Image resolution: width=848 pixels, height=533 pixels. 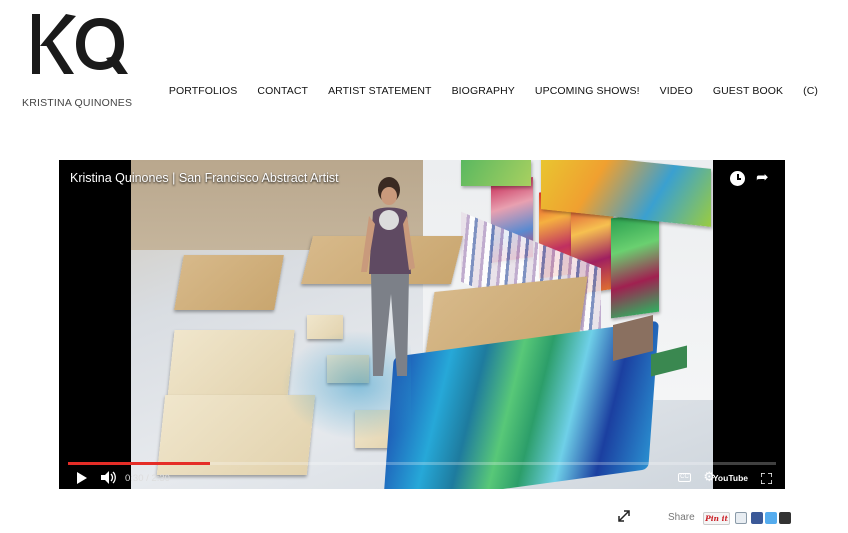 What do you see at coordinates (80, 44) in the screenshot?
I see `kq-logo-mark` at bounding box center [80, 44].